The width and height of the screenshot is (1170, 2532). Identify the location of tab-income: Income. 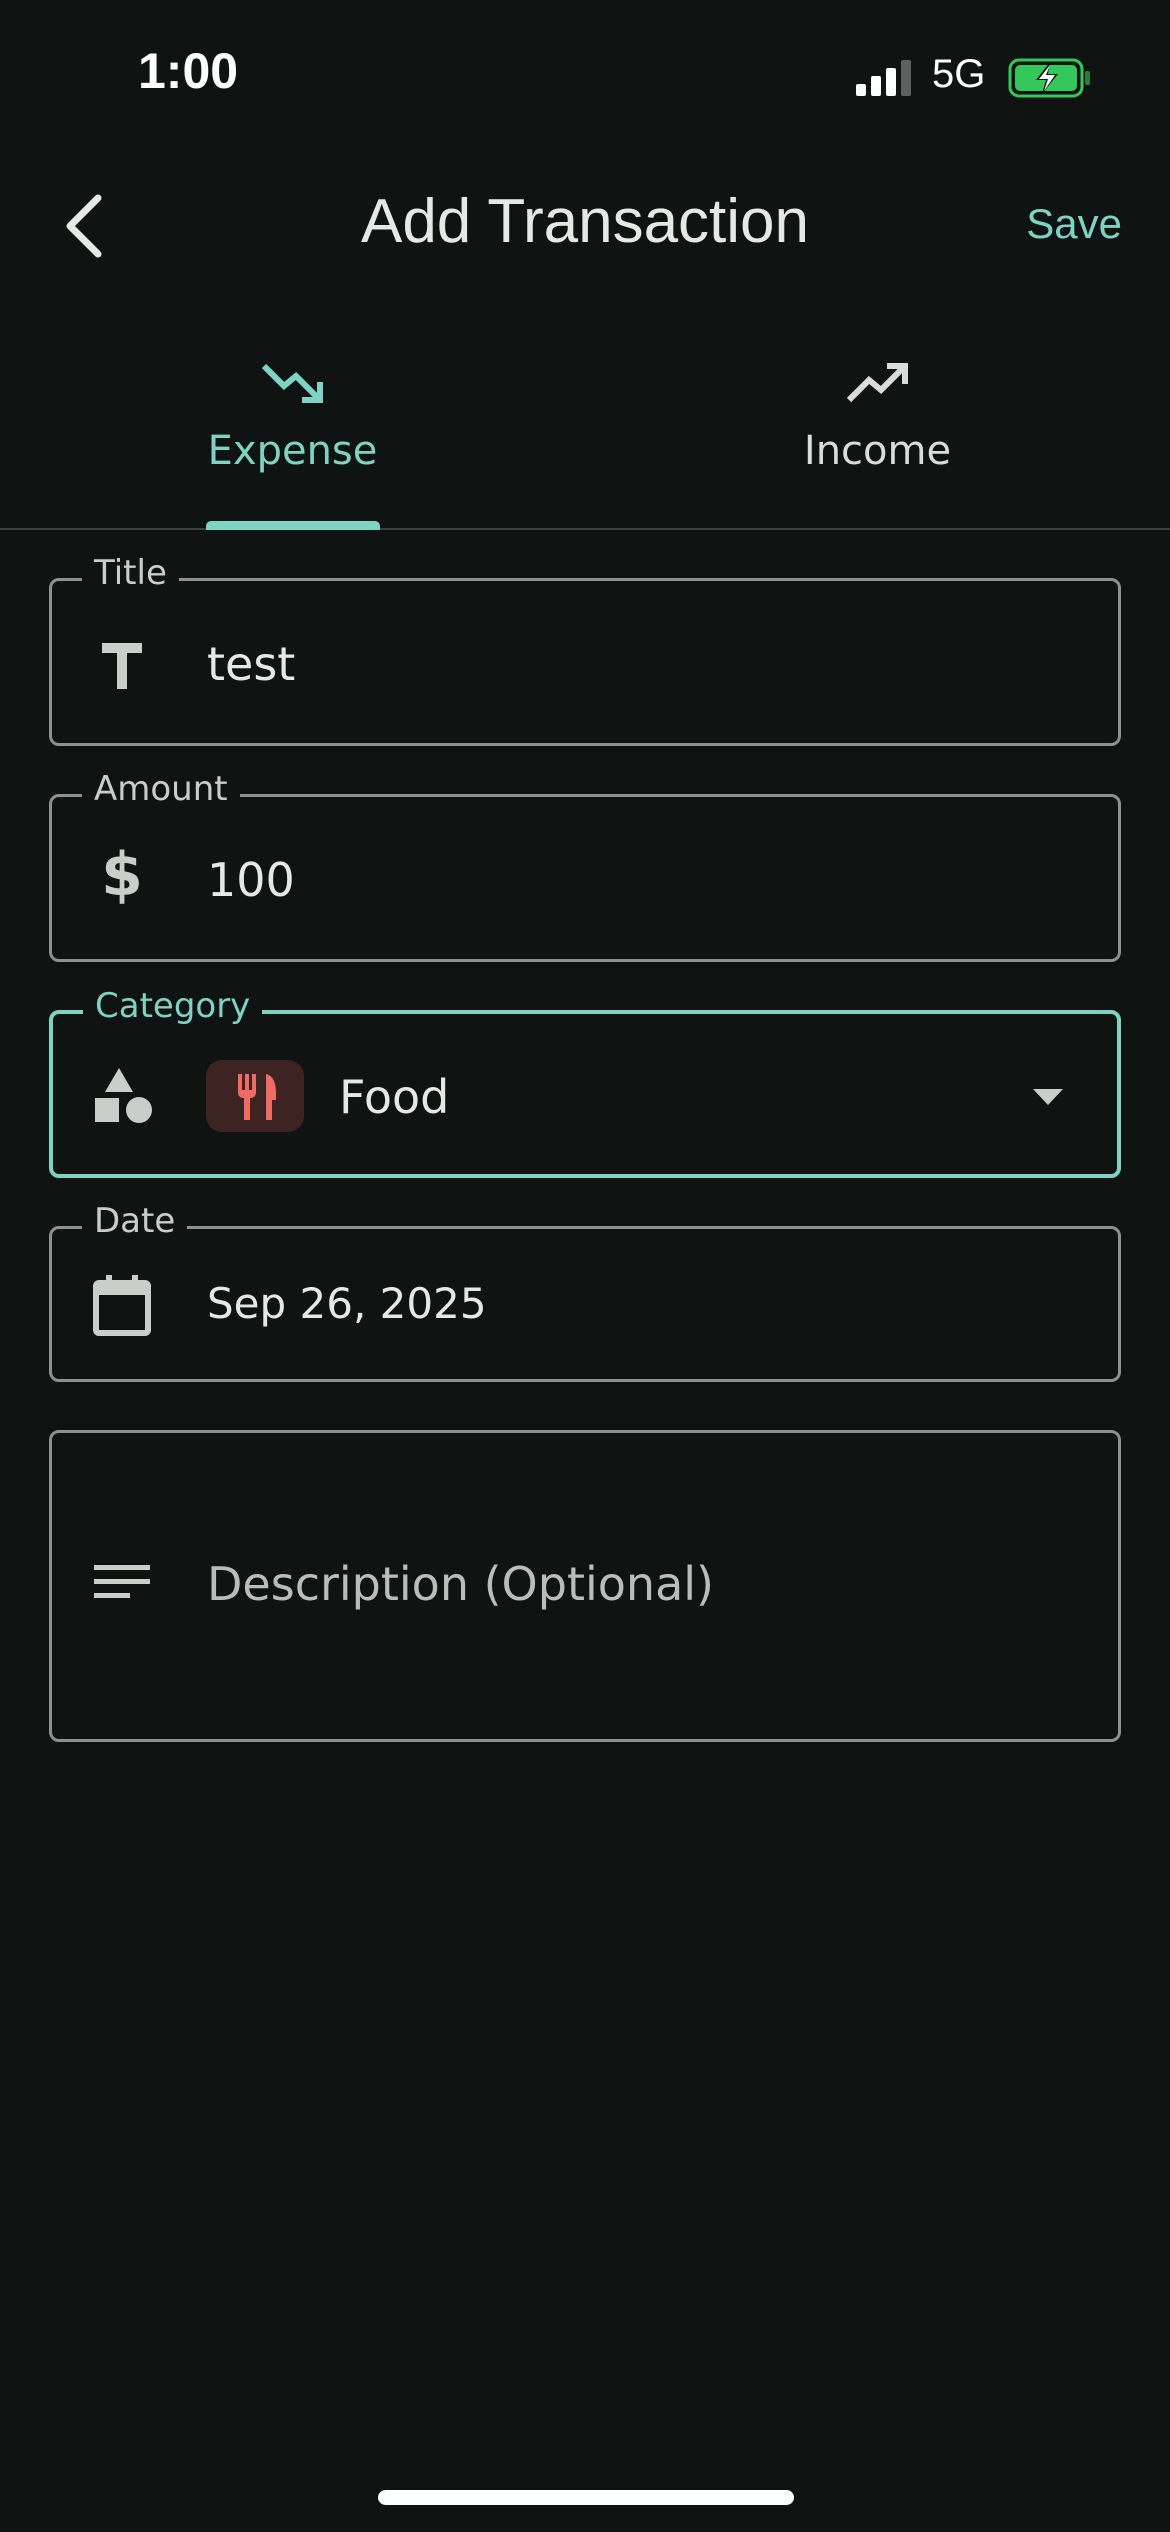
(877, 440).